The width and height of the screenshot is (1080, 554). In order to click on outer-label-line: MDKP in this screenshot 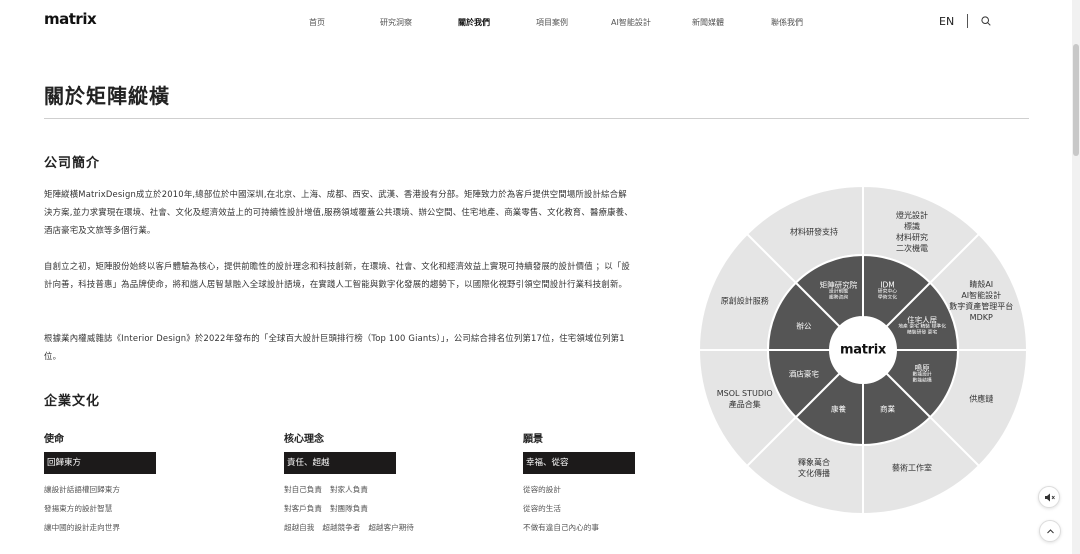, I will do `click(981, 318)`.